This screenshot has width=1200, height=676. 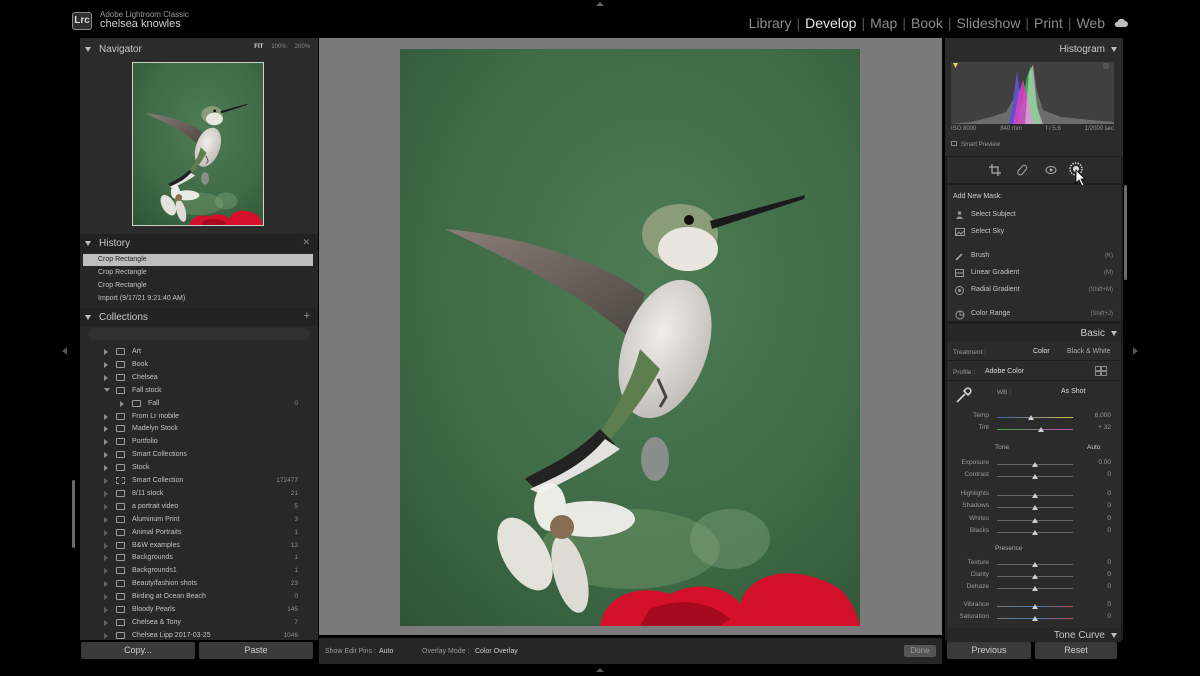 I want to click on collection-row: From Lr mobile, so click(x=199, y=416).